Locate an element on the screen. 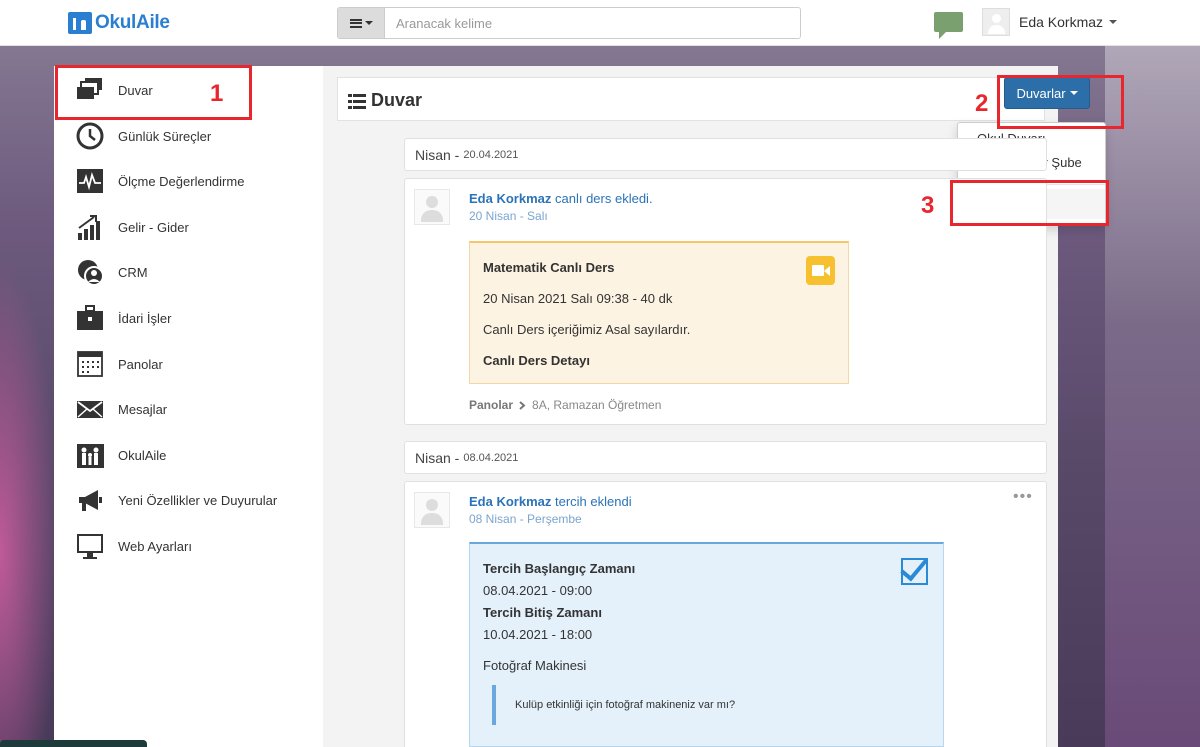  sidebar-item-label: Panolar is located at coordinates (140, 364).